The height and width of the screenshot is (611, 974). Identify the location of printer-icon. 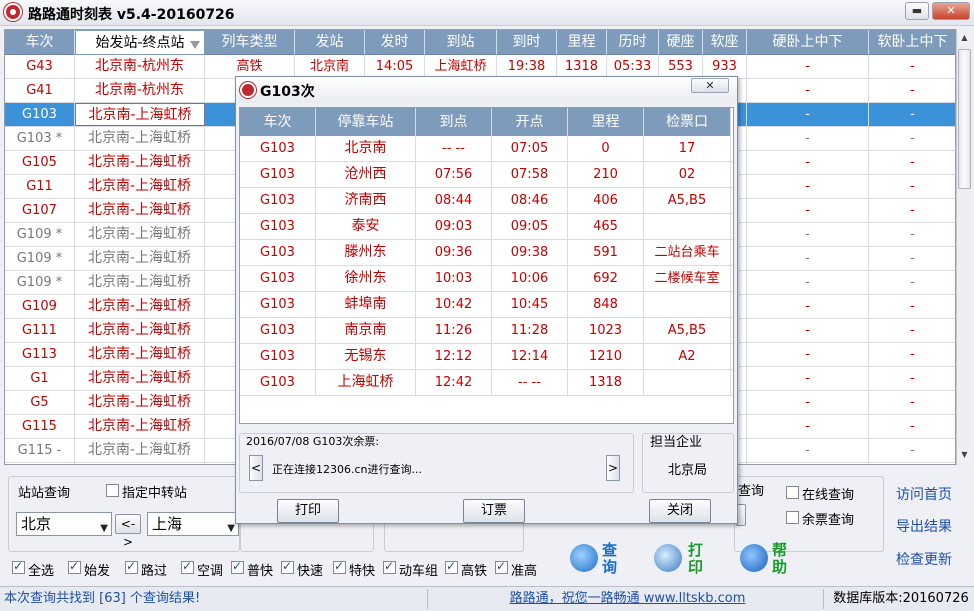
(668, 558).